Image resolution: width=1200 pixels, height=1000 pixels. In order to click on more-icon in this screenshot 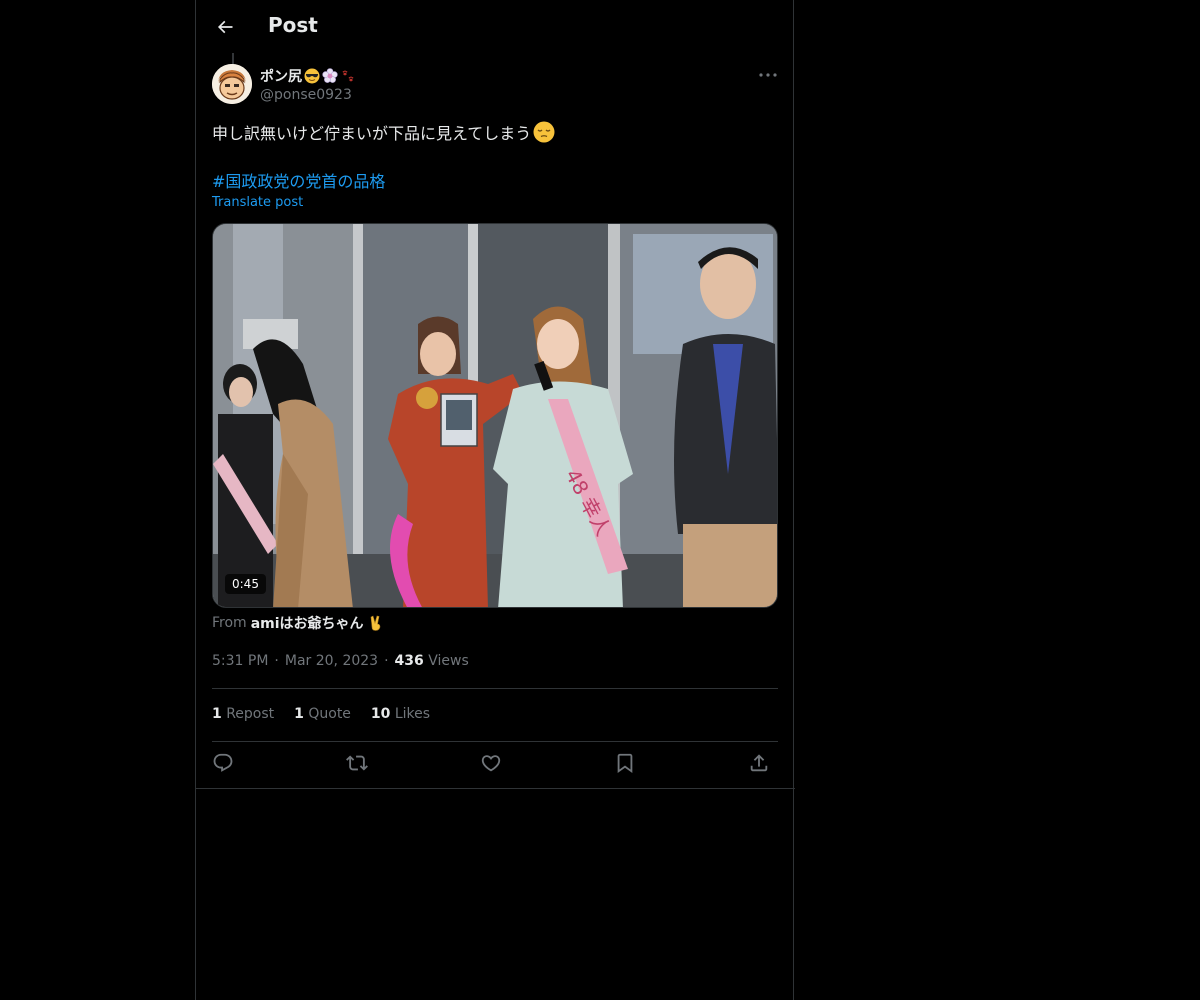, I will do `click(768, 75)`.